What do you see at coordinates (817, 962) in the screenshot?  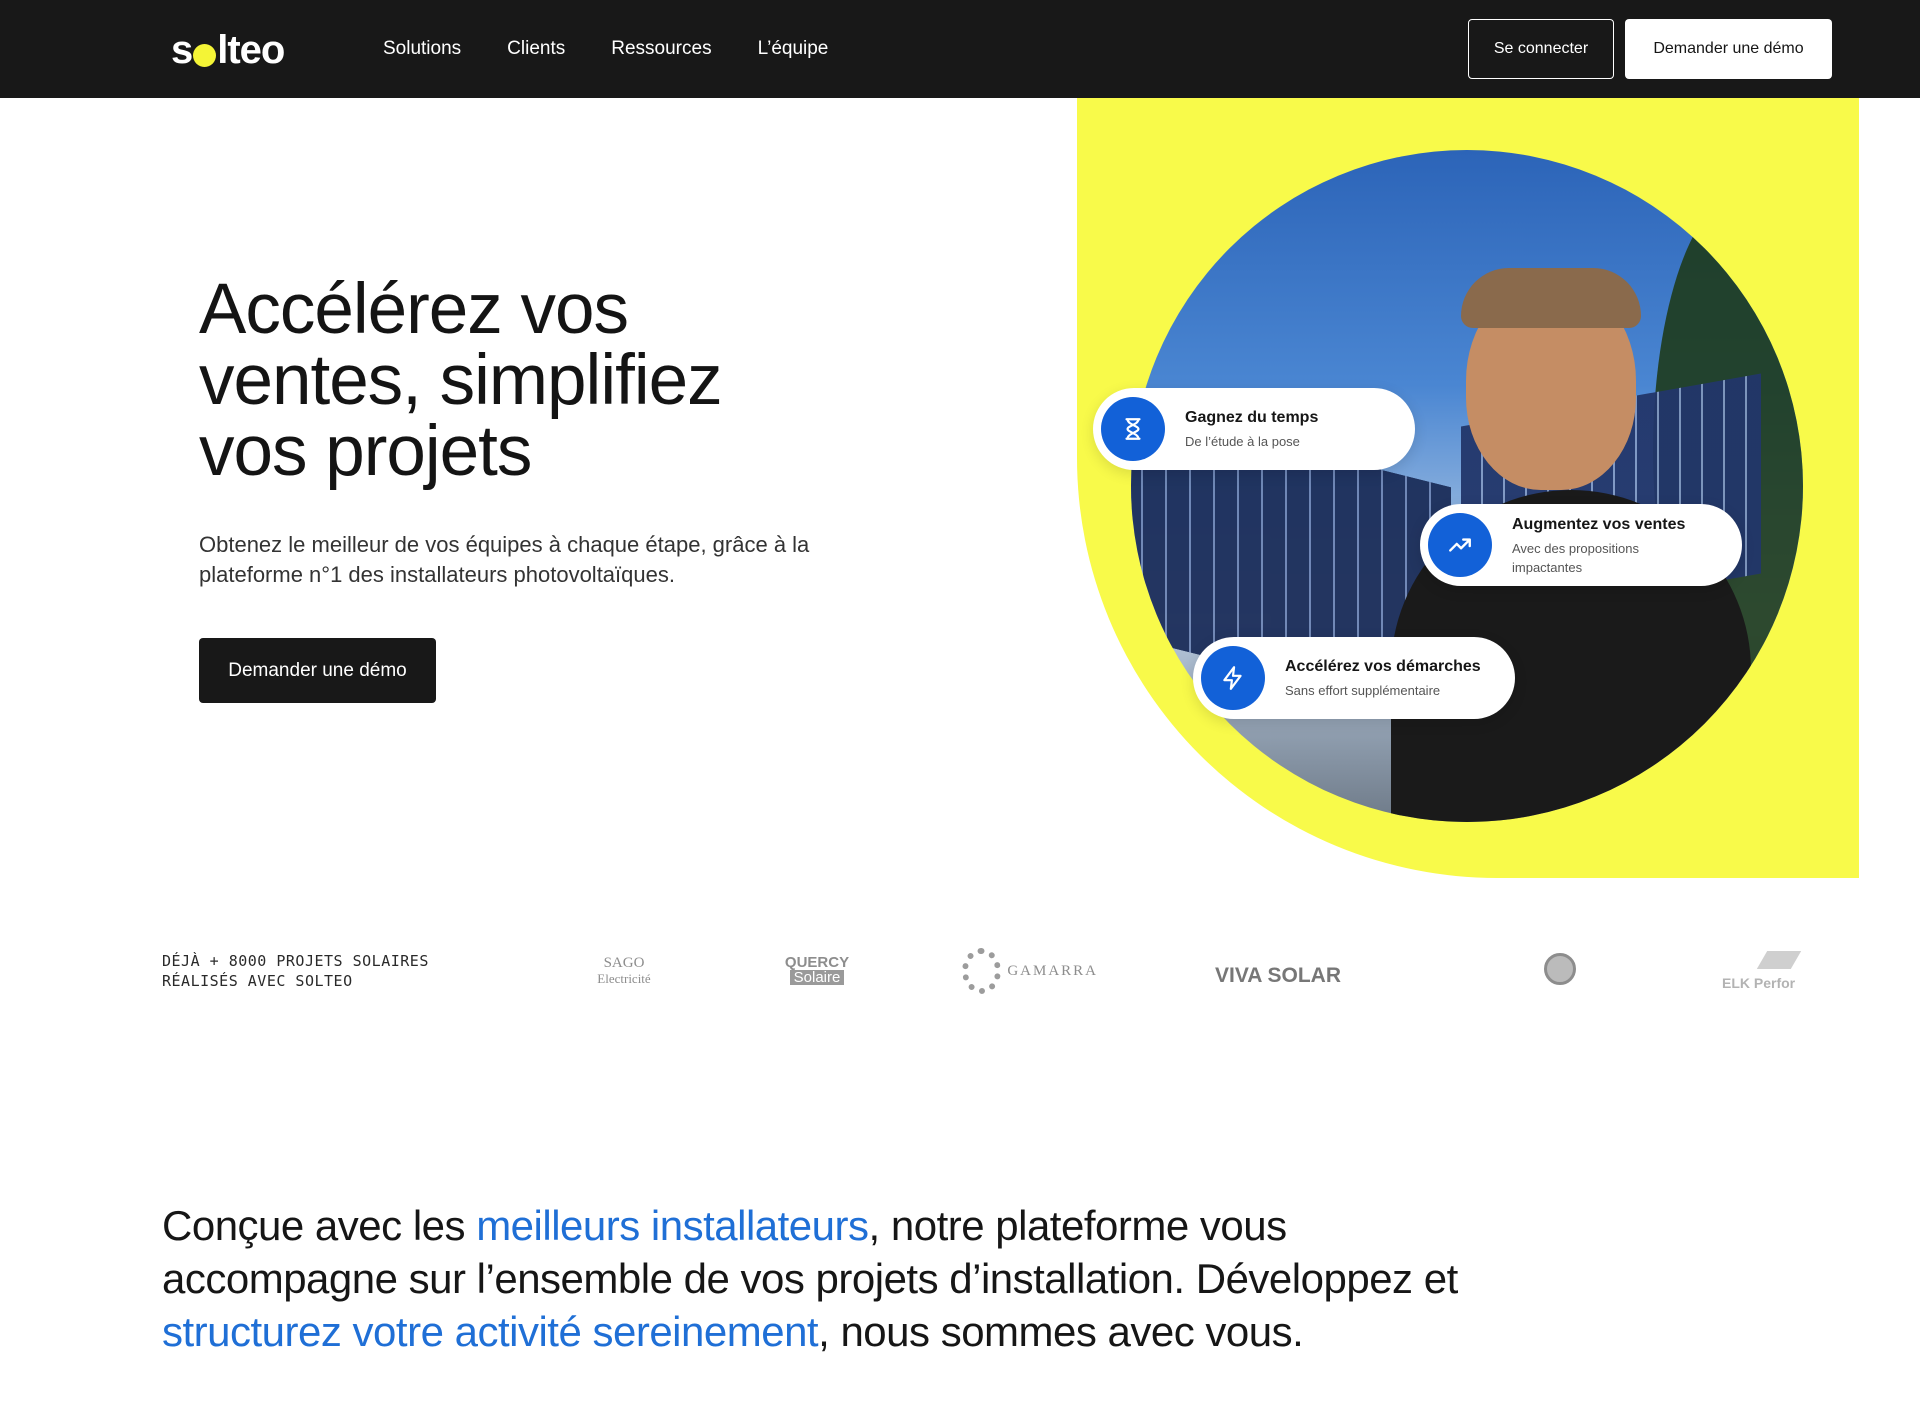 I see `quercy-logo-name: QUERCY` at bounding box center [817, 962].